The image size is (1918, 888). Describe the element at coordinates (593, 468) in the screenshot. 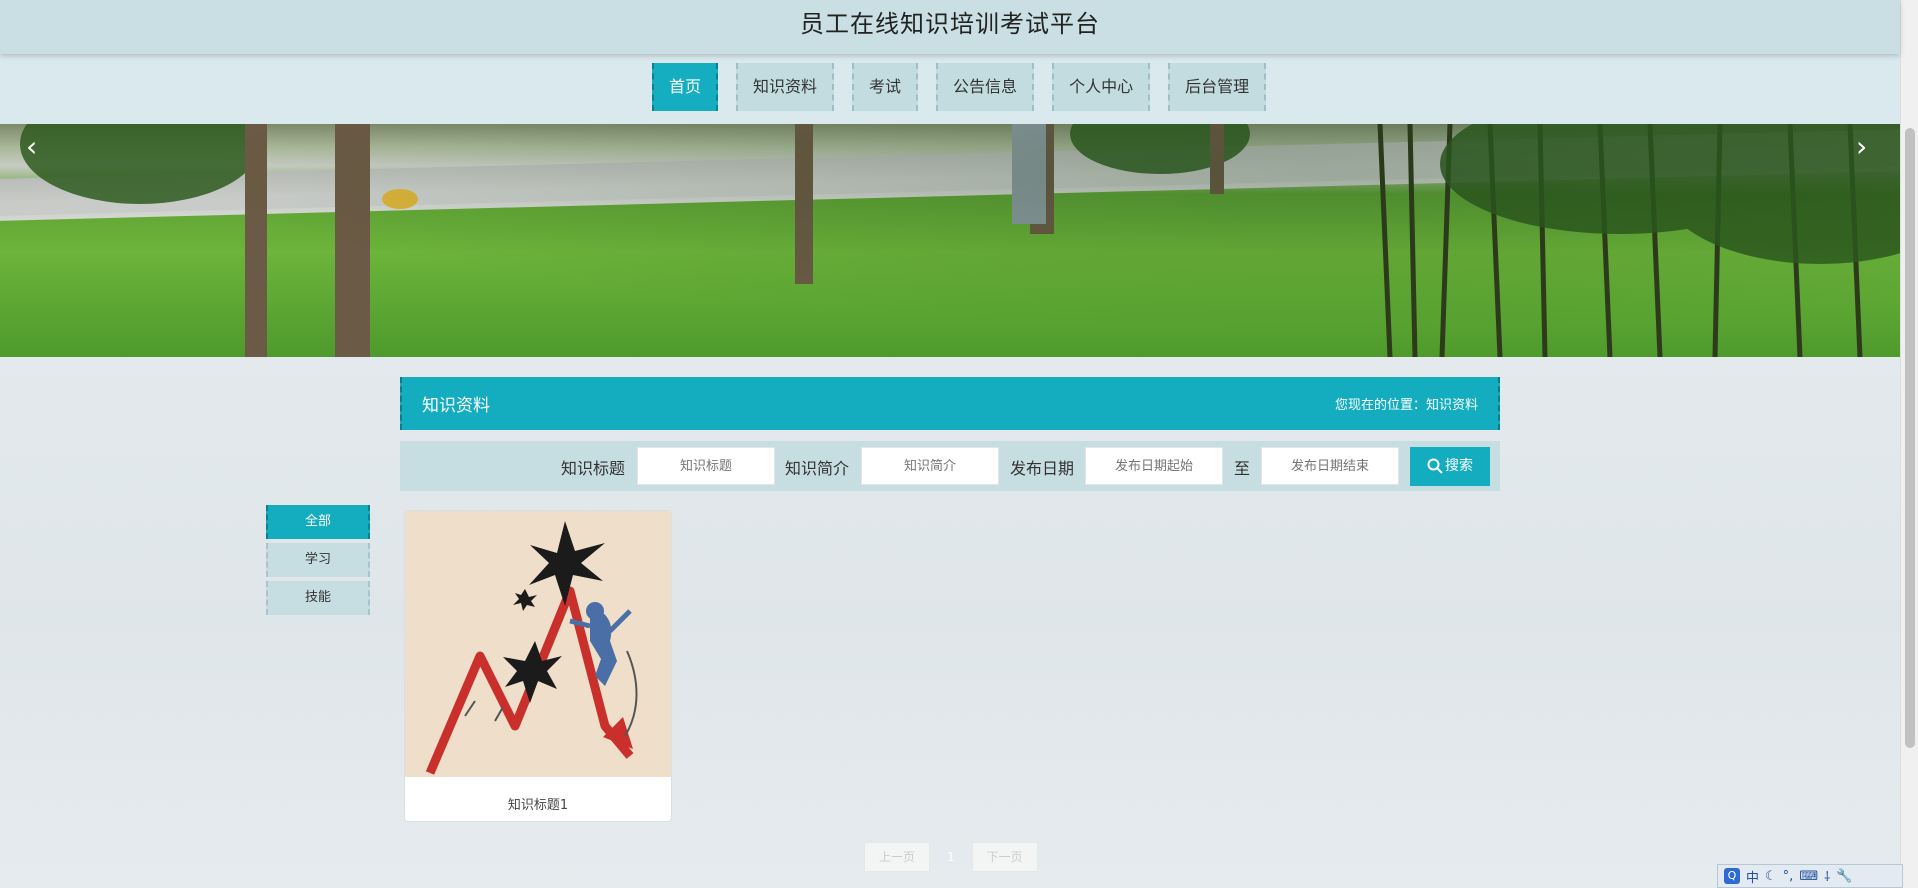

I see `title-label: 知识标题` at that location.